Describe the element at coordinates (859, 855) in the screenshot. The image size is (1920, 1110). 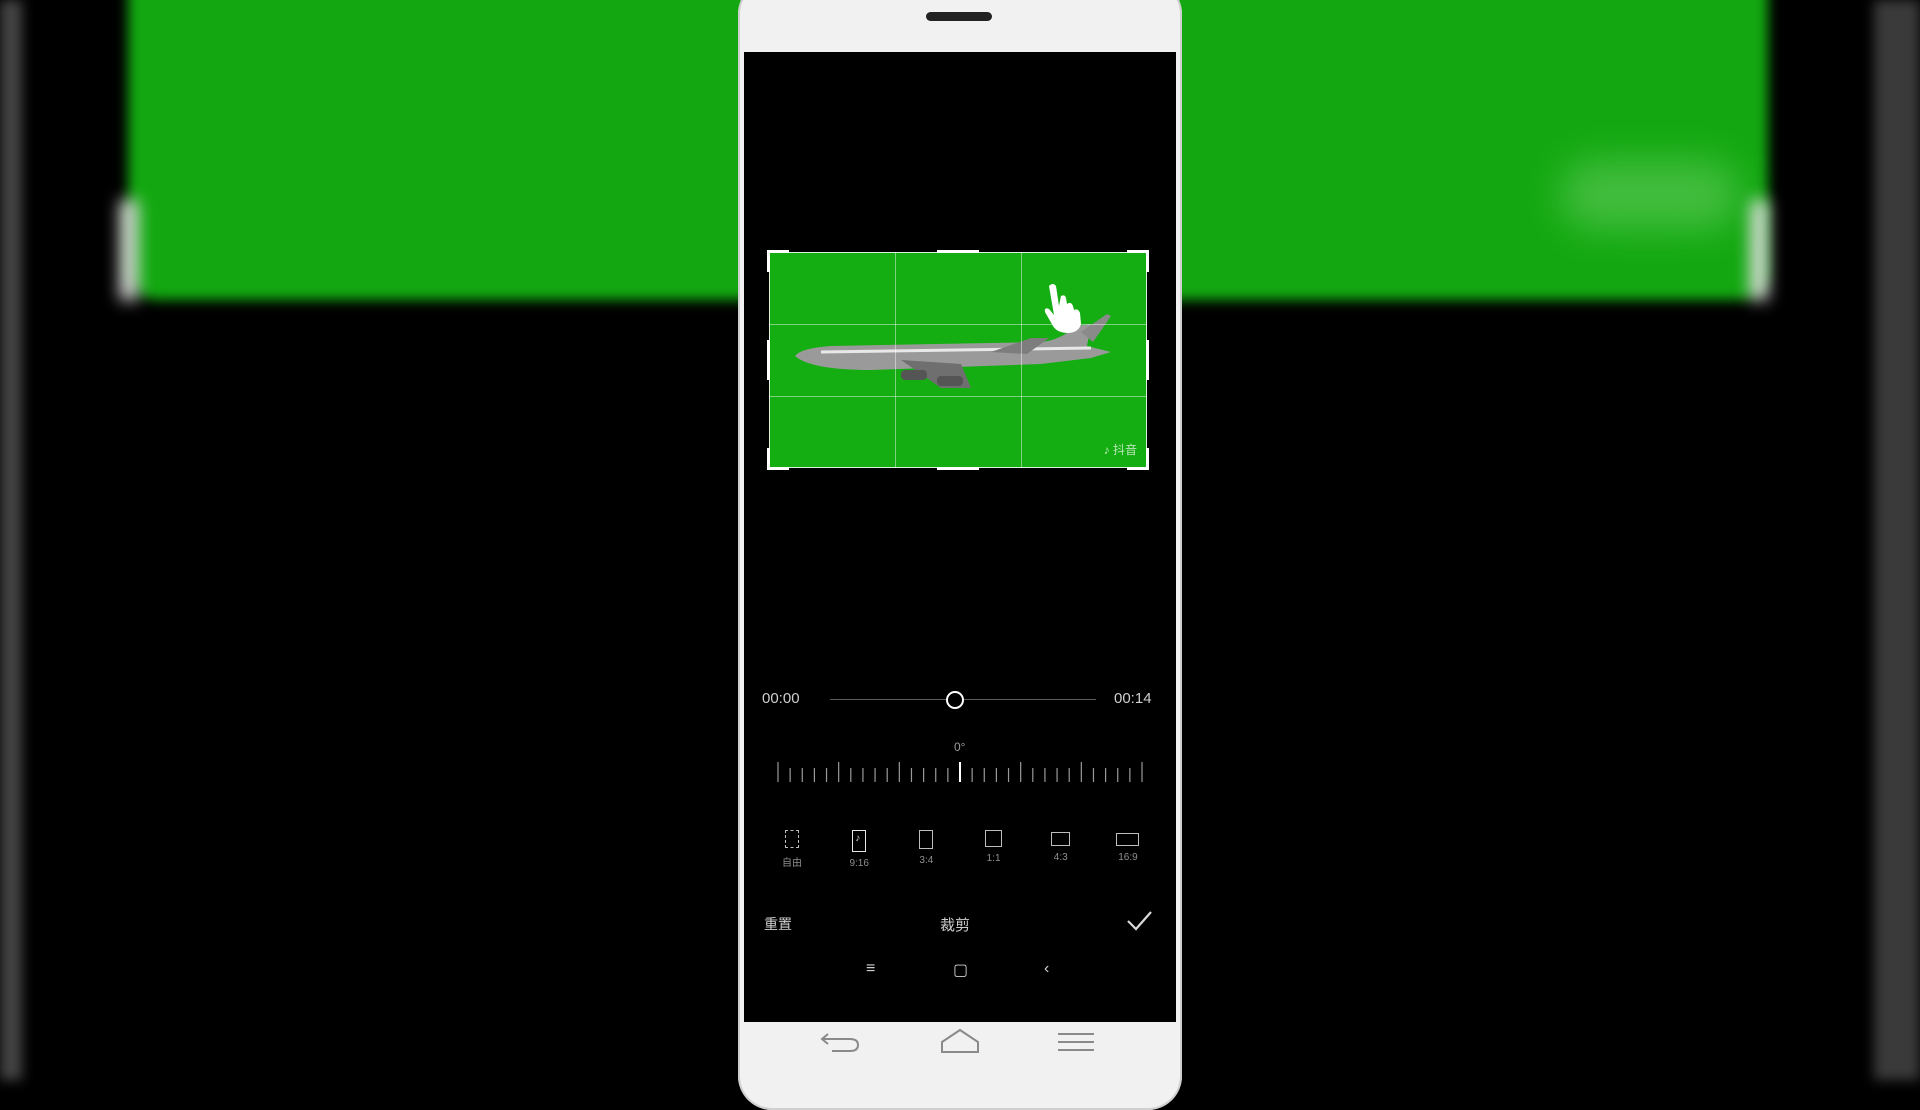
I see `ratio-option-9-16: ♪ 9:16` at that location.